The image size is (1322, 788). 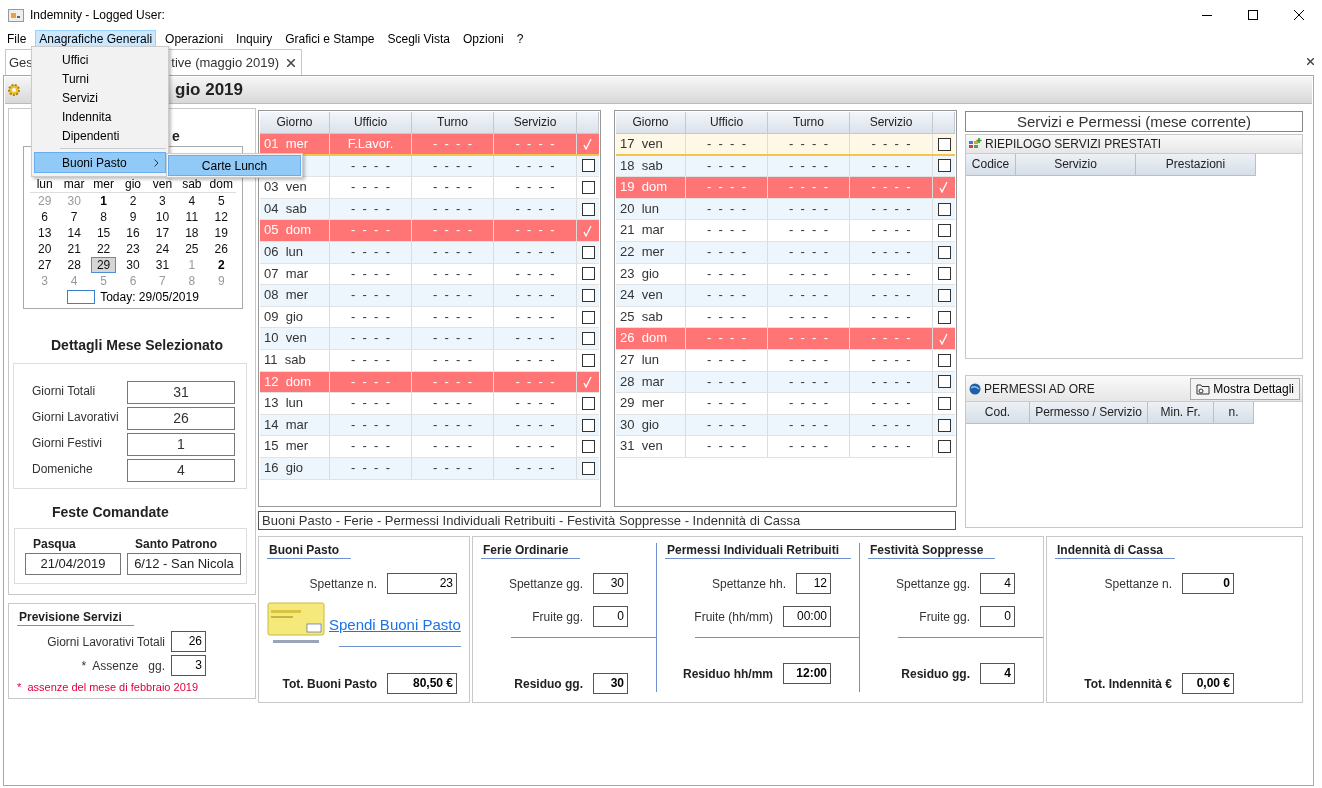 What do you see at coordinates (651, 425) in the screenshot?
I see `table-cell: 30 gio` at bounding box center [651, 425].